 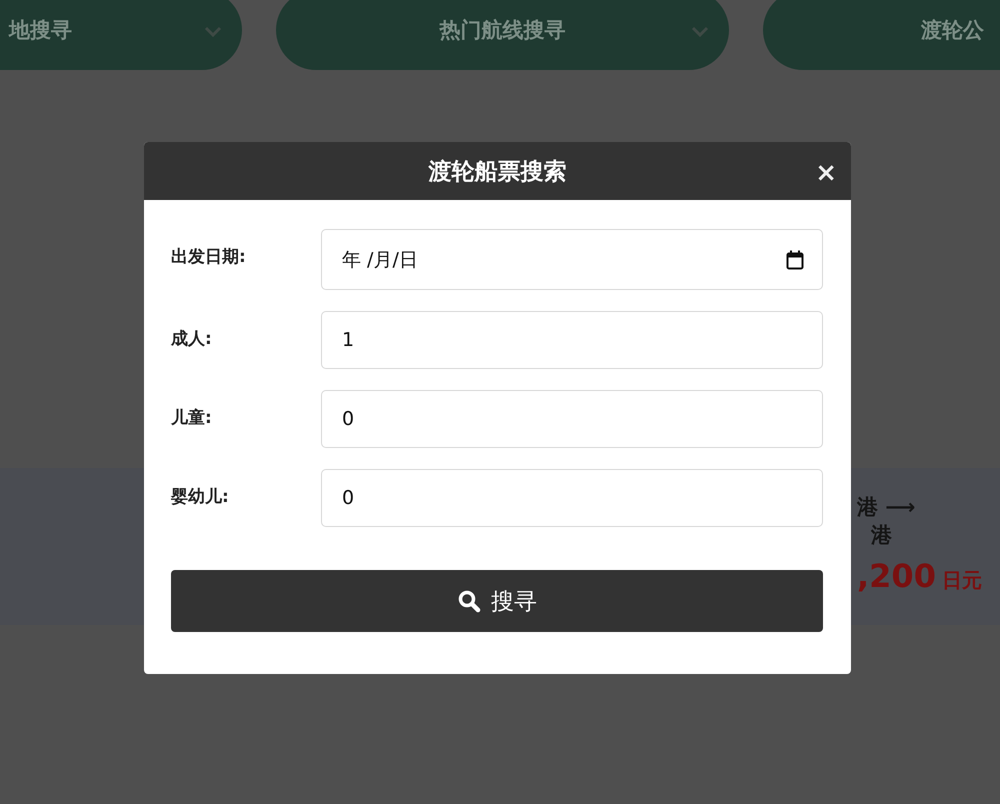 I want to click on tab-label: 热门航线搜寻, so click(x=503, y=30).